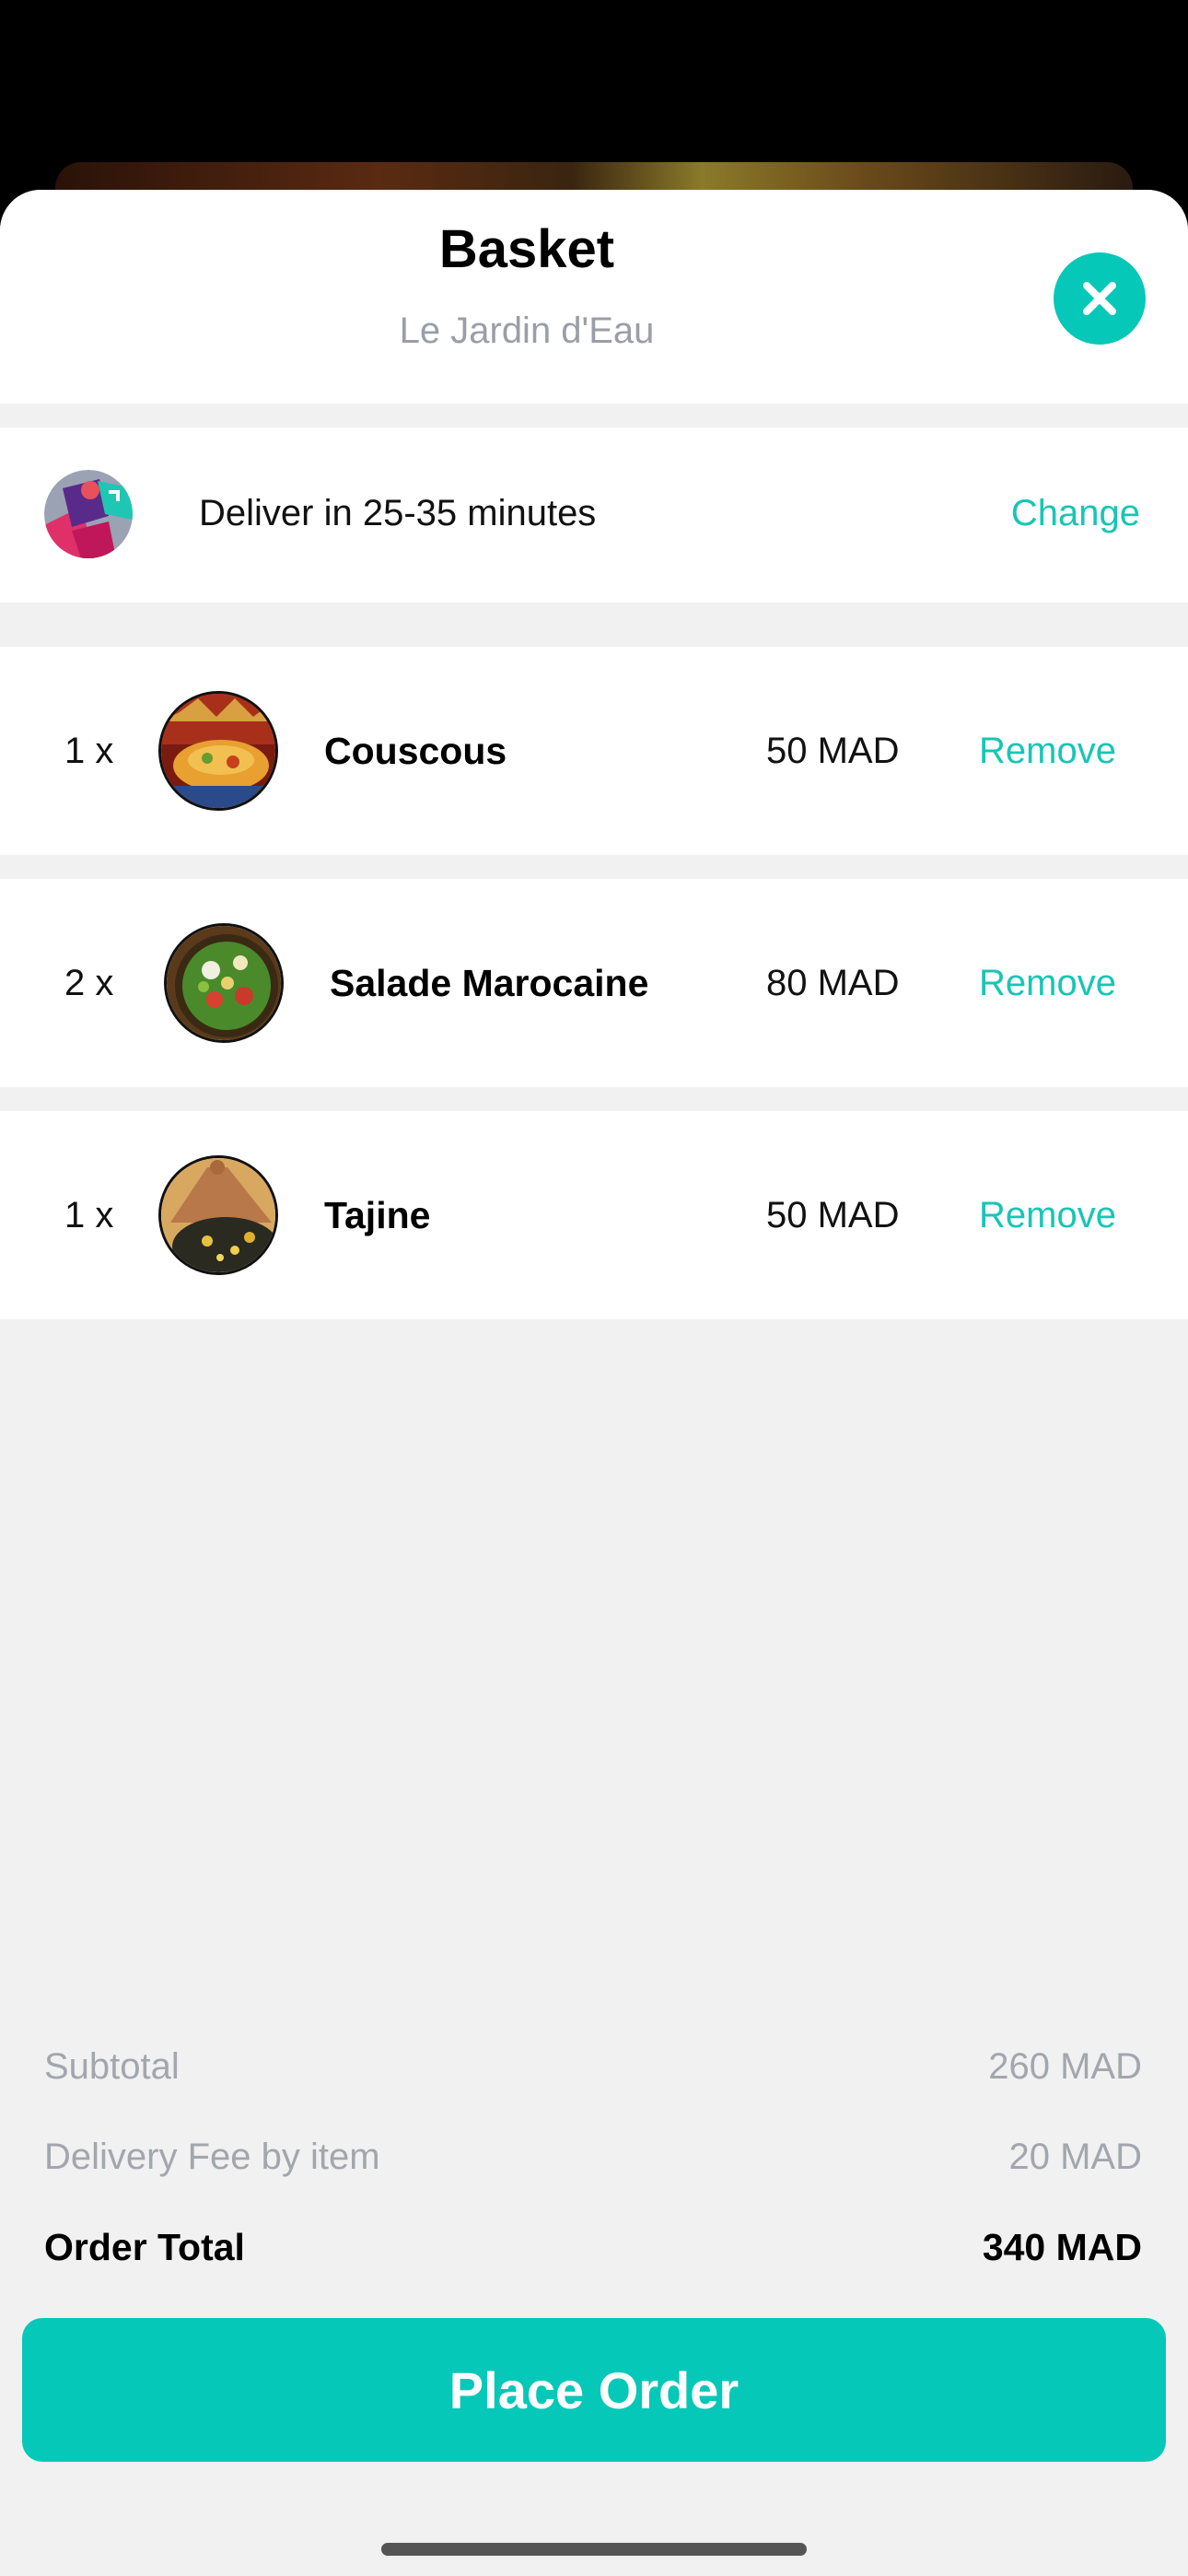 The image size is (1188, 2576). Describe the element at coordinates (594, 2390) in the screenshot. I see `place-order-button: Place Order` at that location.